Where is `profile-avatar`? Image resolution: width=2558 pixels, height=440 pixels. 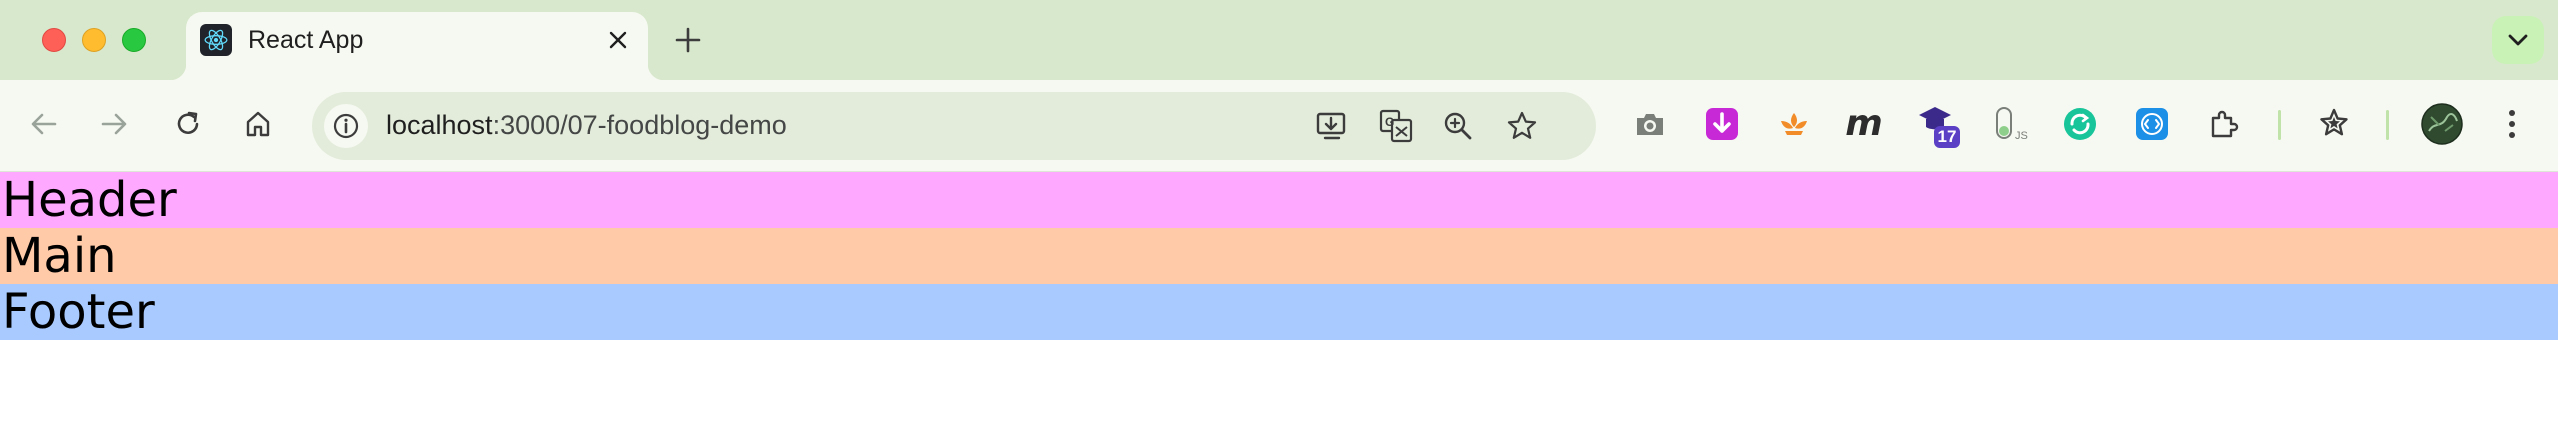
profile-avatar is located at coordinates (2442, 124).